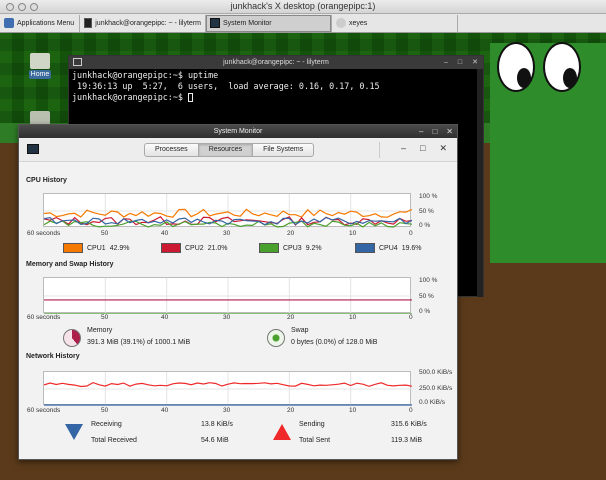 The width and height of the screenshot is (606, 480). What do you see at coordinates (276, 338) in the screenshot?
I see `swap-usage-pie-icon` at bounding box center [276, 338].